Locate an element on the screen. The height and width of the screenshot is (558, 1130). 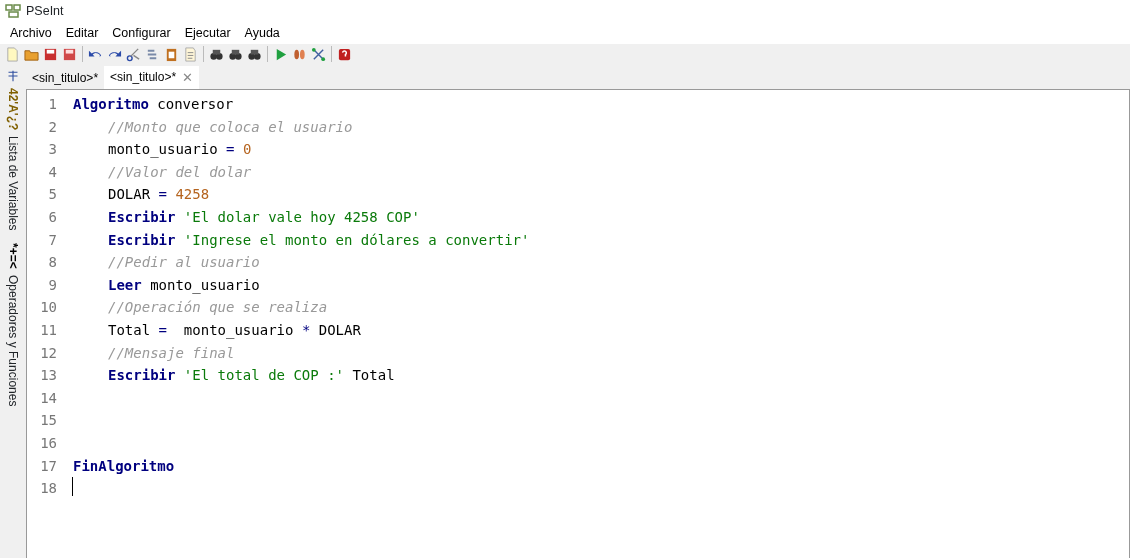
line-number: 4 is located at coordinates (52, 172).